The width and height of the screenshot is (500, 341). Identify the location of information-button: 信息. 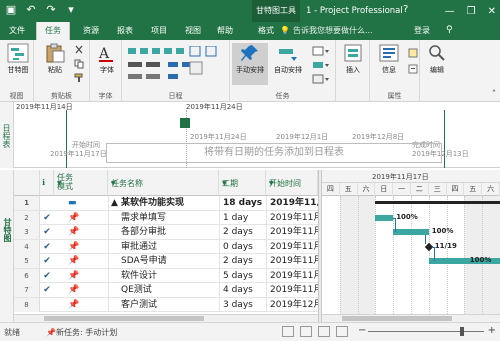
(389, 64).